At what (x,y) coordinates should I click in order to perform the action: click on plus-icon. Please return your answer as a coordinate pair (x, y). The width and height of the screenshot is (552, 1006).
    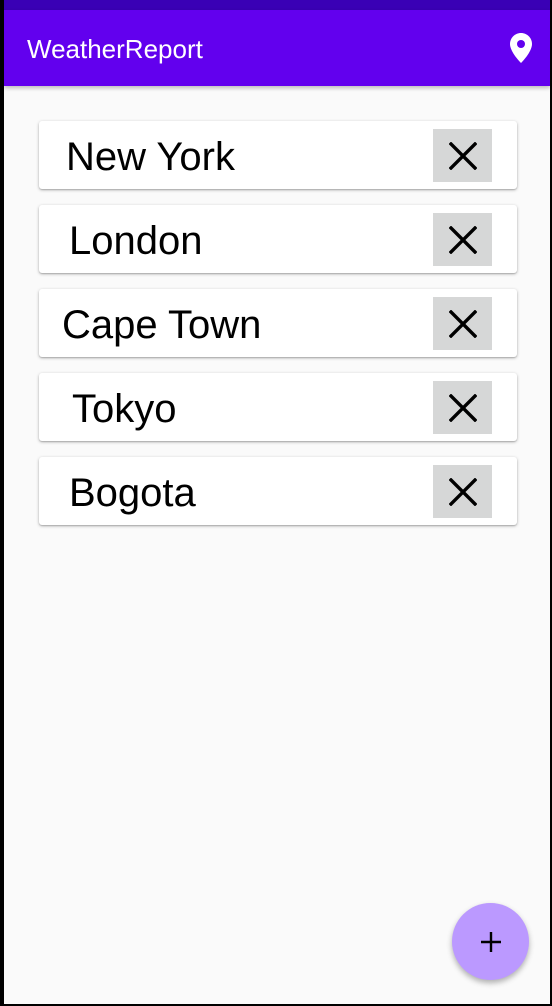
    Looking at the image, I should click on (490, 941).